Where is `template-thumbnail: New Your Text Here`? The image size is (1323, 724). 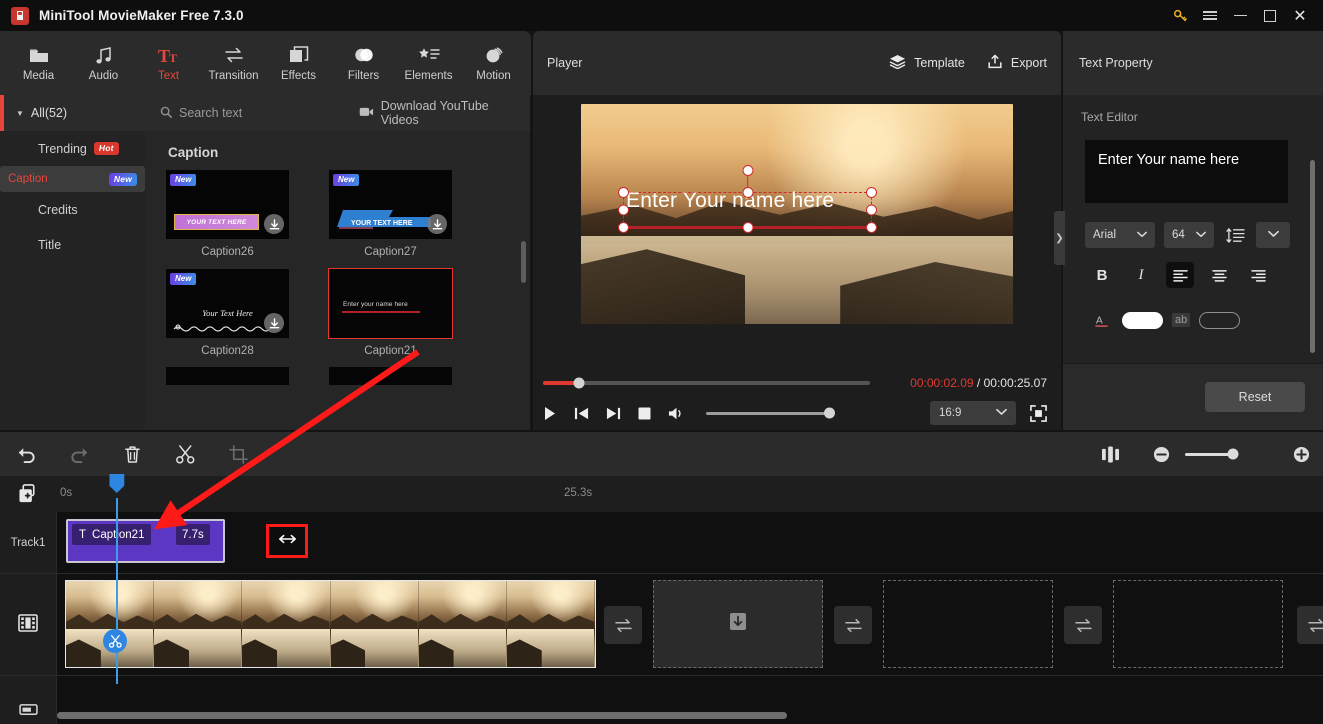 template-thumbnail: New Your Text Here is located at coordinates (227, 303).